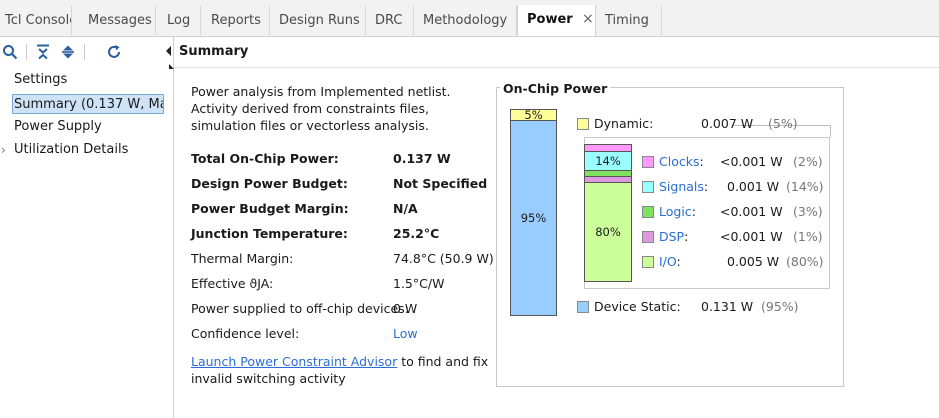 The width and height of the screenshot is (939, 418). I want to click on legend-io: I/O: 0.005 W (80%), so click(737, 262).